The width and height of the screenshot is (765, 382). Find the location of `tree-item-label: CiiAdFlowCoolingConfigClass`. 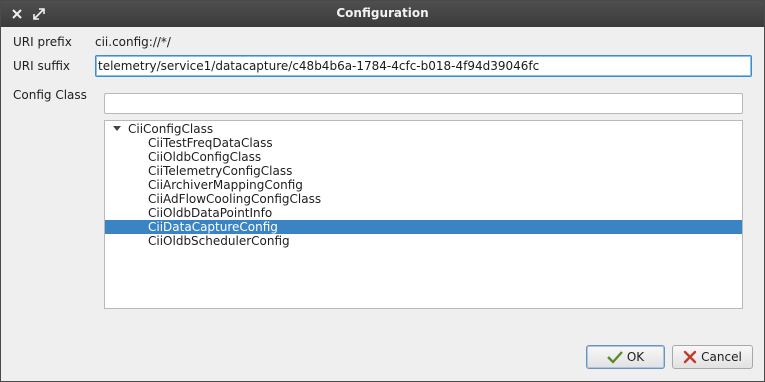

tree-item-label: CiiAdFlowCoolingConfigClass is located at coordinates (235, 199).